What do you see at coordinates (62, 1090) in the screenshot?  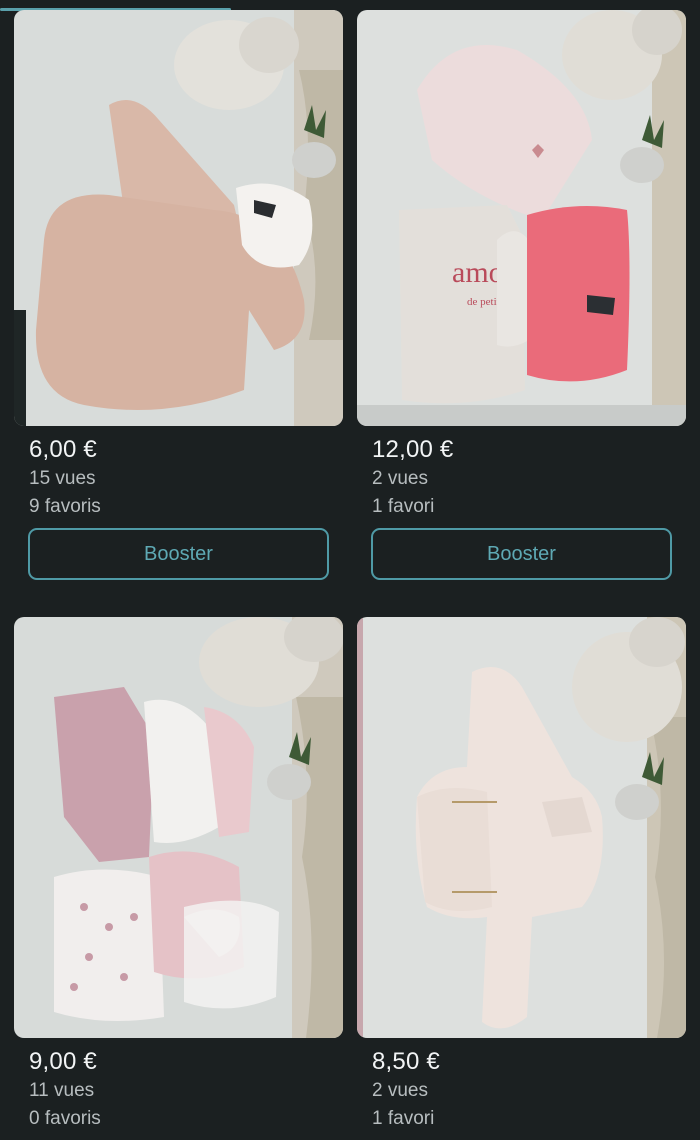 I see `item-views: 11 vues` at bounding box center [62, 1090].